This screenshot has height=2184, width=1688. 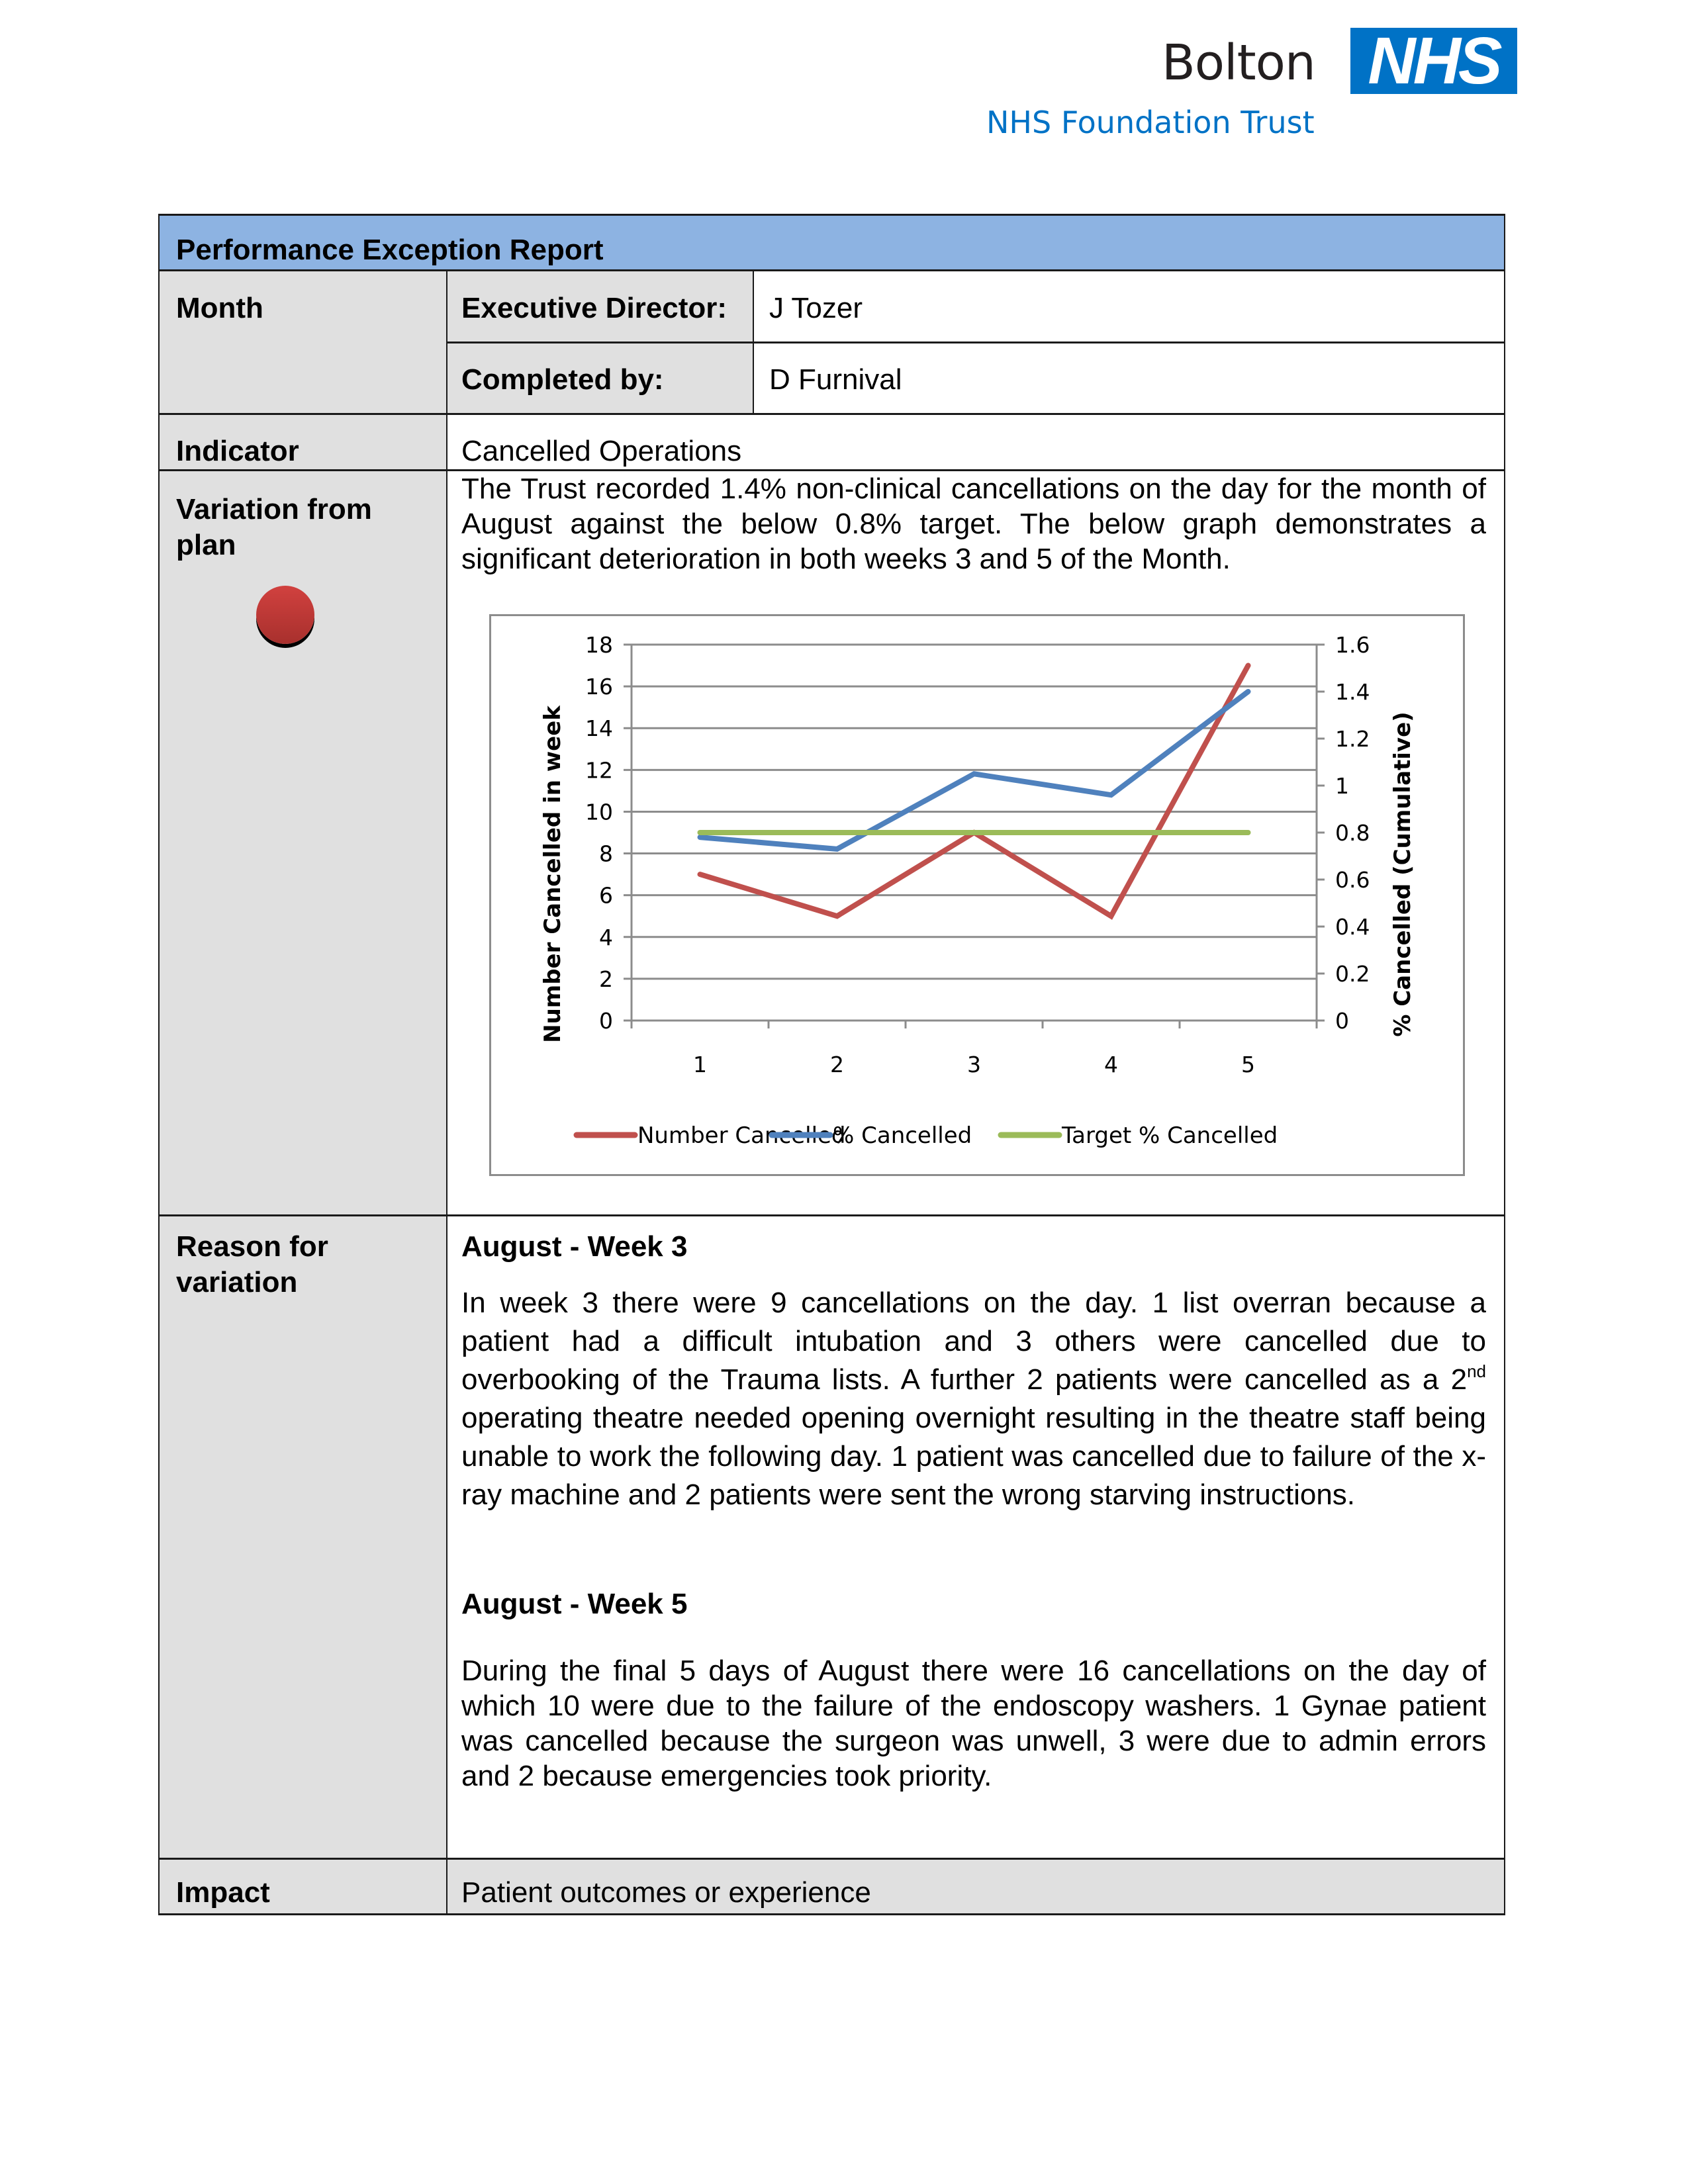 What do you see at coordinates (606, 1021) in the screenshot?
I see `y-tick-label: 0` at bounding box center [606, 1021].